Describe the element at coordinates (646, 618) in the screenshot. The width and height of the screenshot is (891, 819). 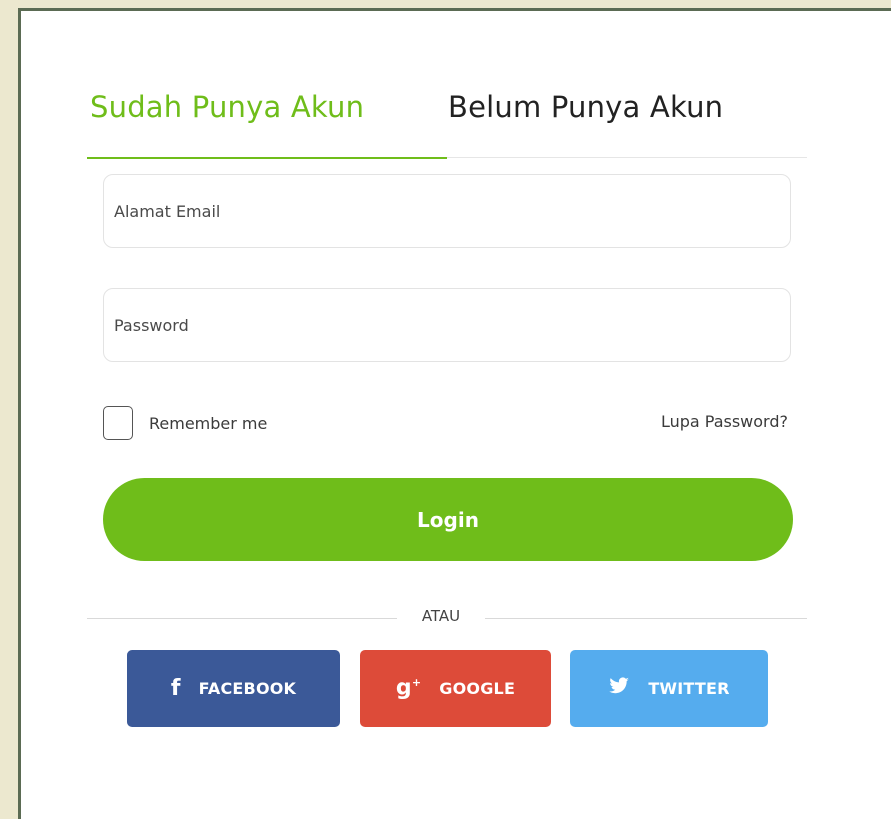
I see `divider-line-right` at that location.